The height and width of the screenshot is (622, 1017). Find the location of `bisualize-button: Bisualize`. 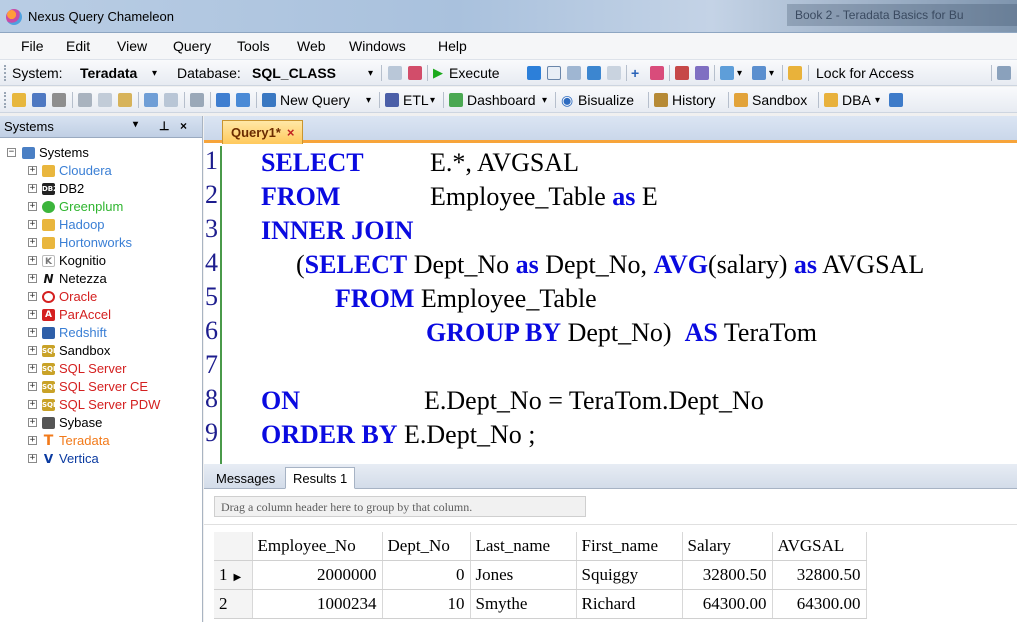

bisualize-button: Bisualize is located at coordinates (606, 100).